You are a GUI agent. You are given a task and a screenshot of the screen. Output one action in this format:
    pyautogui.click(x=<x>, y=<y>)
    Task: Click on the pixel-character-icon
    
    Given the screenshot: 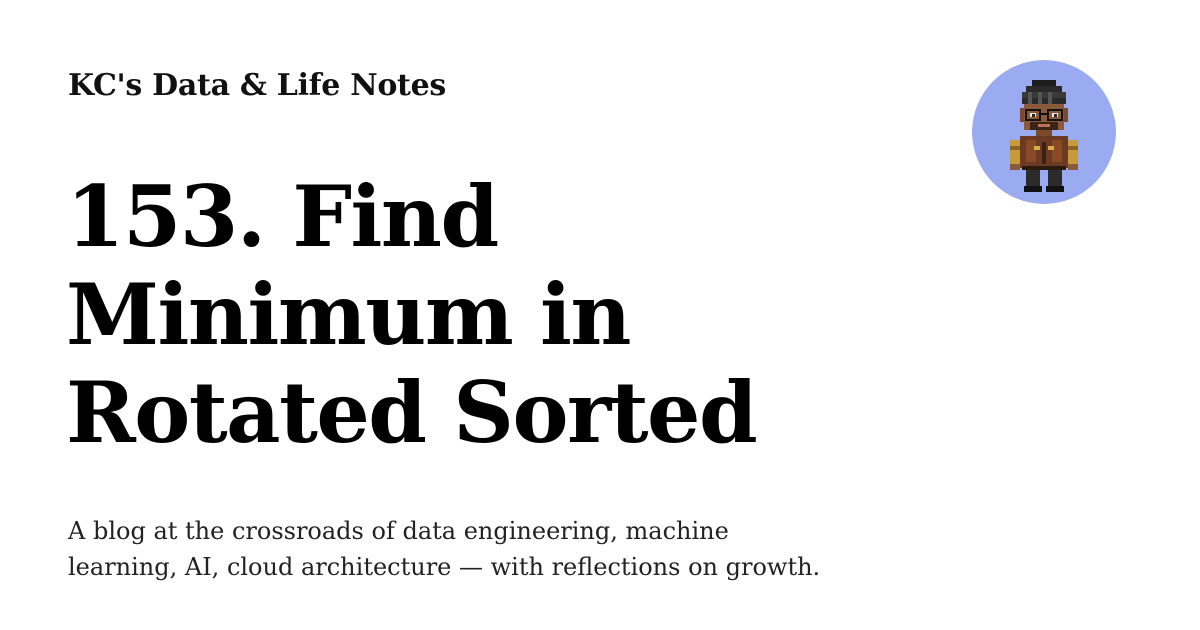 What is the action you would take?
    pyautogui.click(x=1044, y=132)
    